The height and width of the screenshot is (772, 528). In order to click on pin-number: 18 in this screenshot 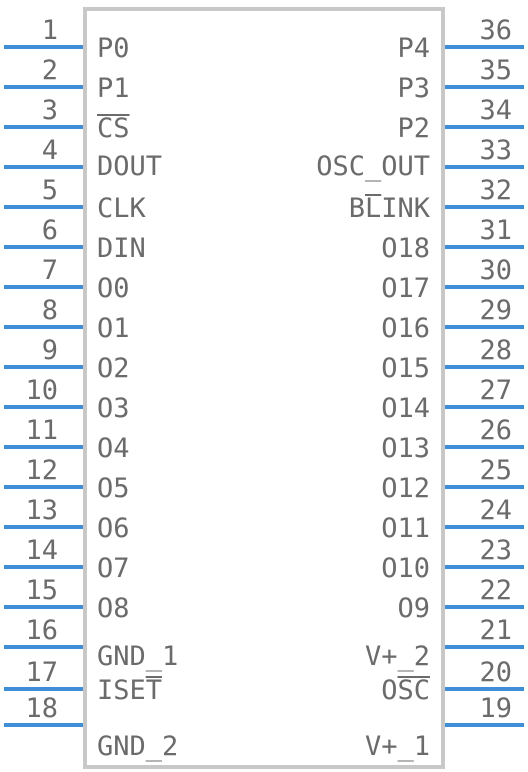, I will do `click(41, 708)`.